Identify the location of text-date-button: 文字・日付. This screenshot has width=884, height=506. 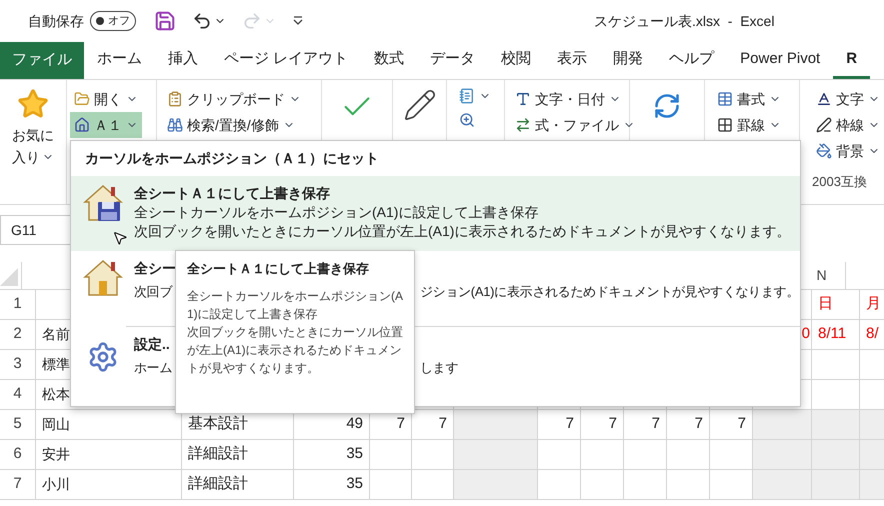
(568, 99).